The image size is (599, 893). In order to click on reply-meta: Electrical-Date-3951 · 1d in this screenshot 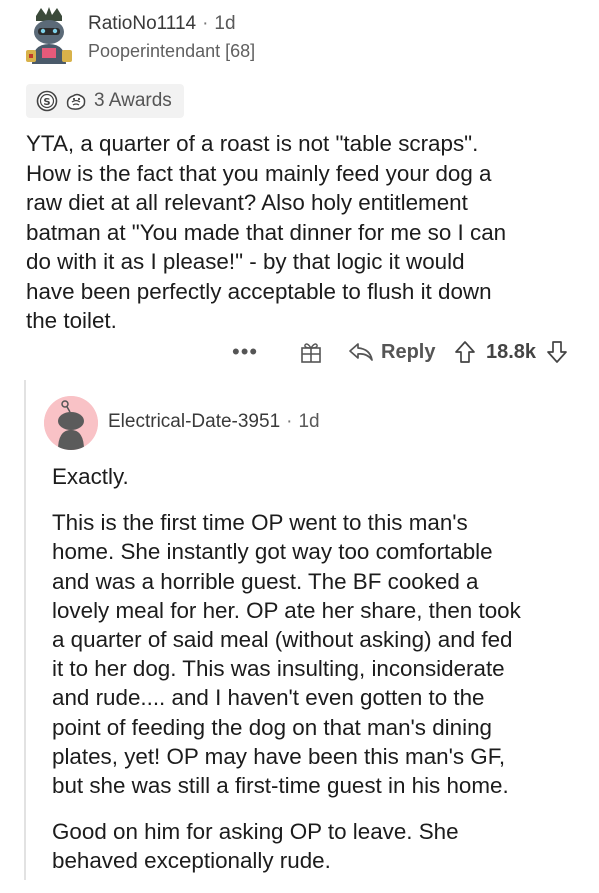, I will do `click(214, 422)`.